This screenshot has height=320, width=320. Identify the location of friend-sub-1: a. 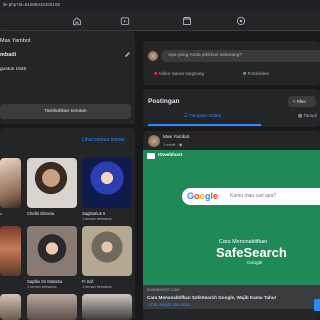
(1, 214).